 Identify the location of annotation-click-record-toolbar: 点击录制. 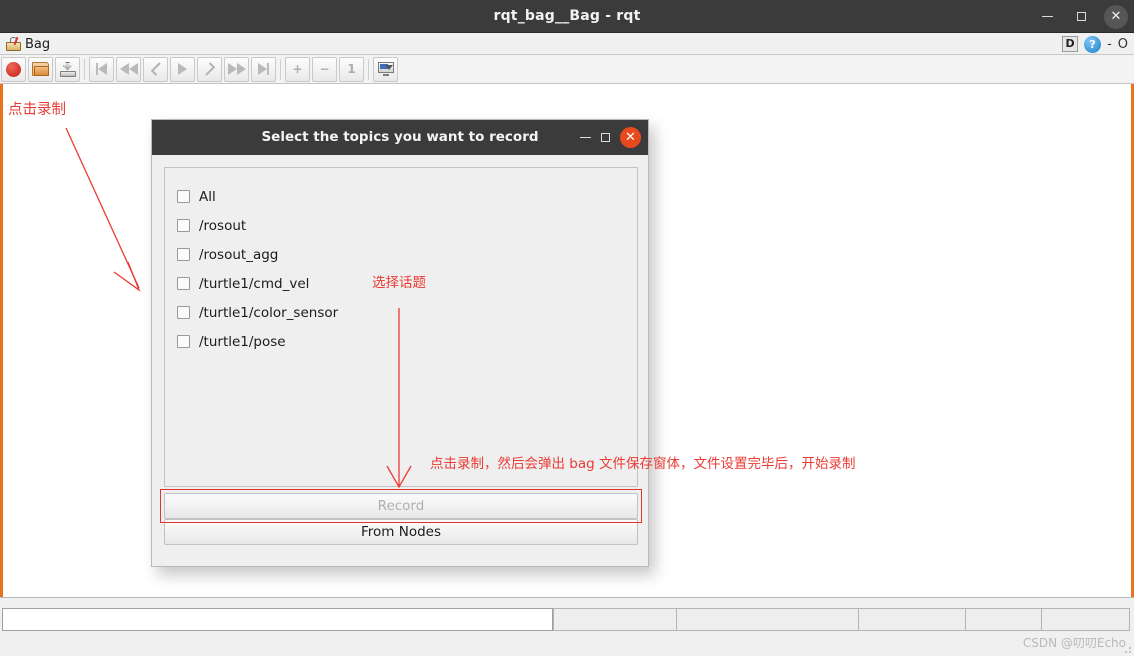
(37, 110).